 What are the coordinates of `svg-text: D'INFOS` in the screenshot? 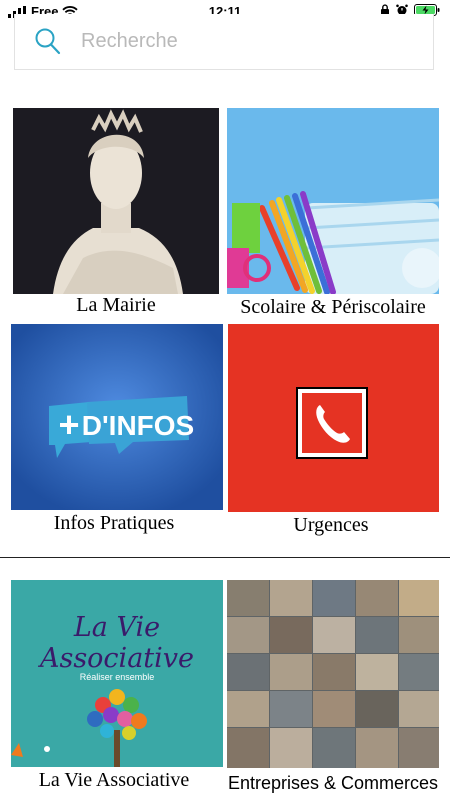 It's located at (138, 425).